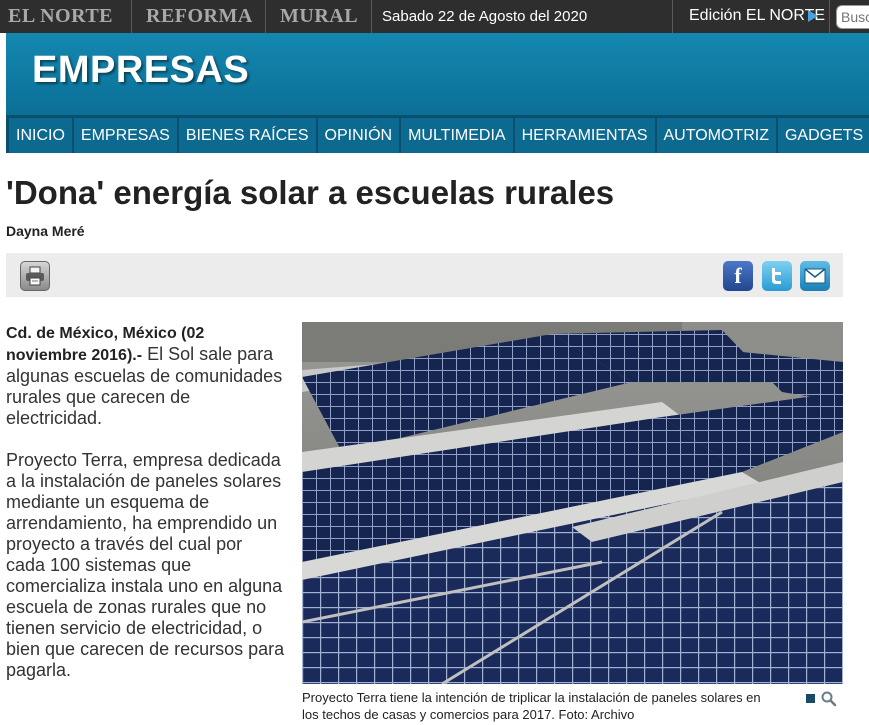  Describe the element at coordinates (310, 192) in the screenshot. I see `article-headline: 'Dona' energía solar a escuelas rurales` at that location.